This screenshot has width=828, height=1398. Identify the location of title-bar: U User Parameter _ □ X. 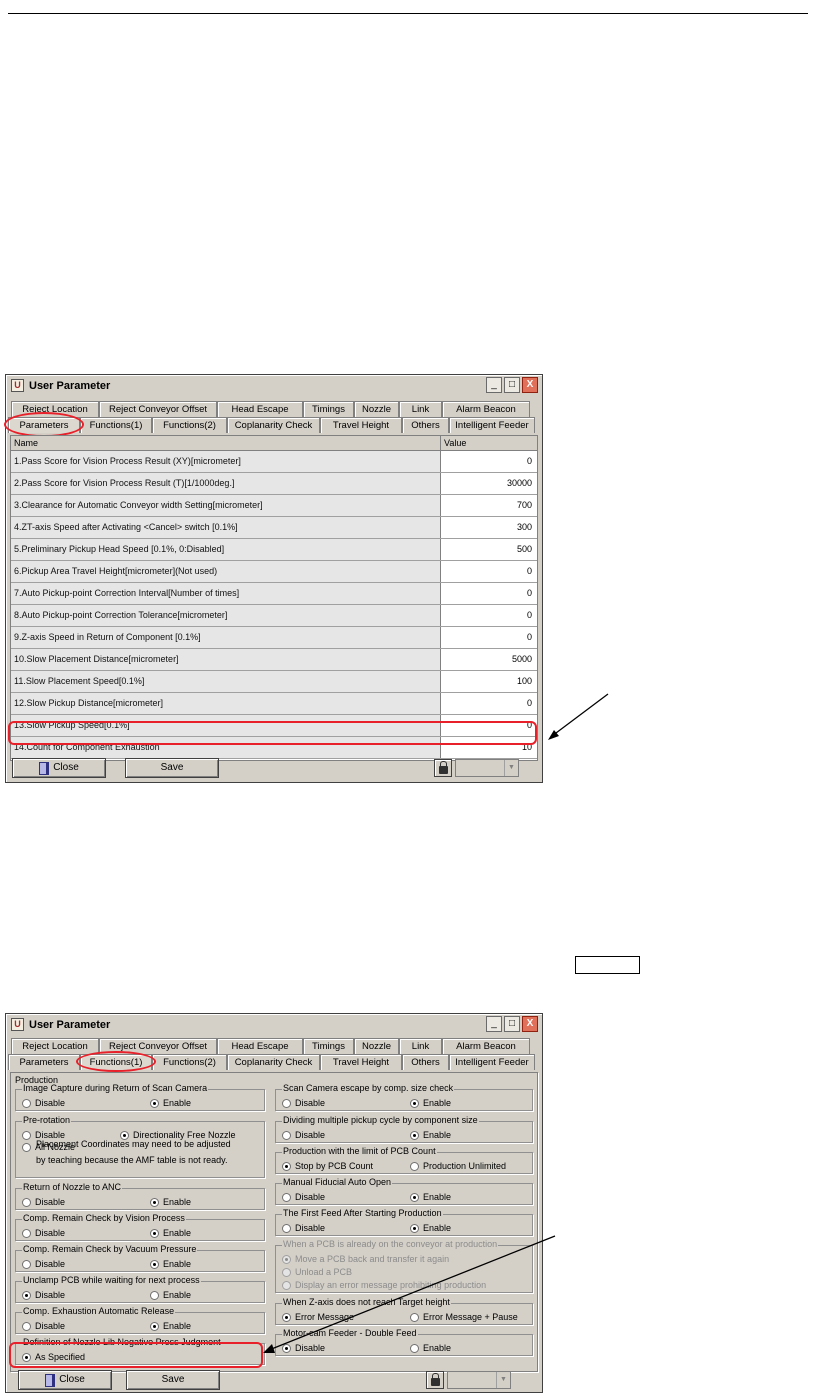
(274, 1024).